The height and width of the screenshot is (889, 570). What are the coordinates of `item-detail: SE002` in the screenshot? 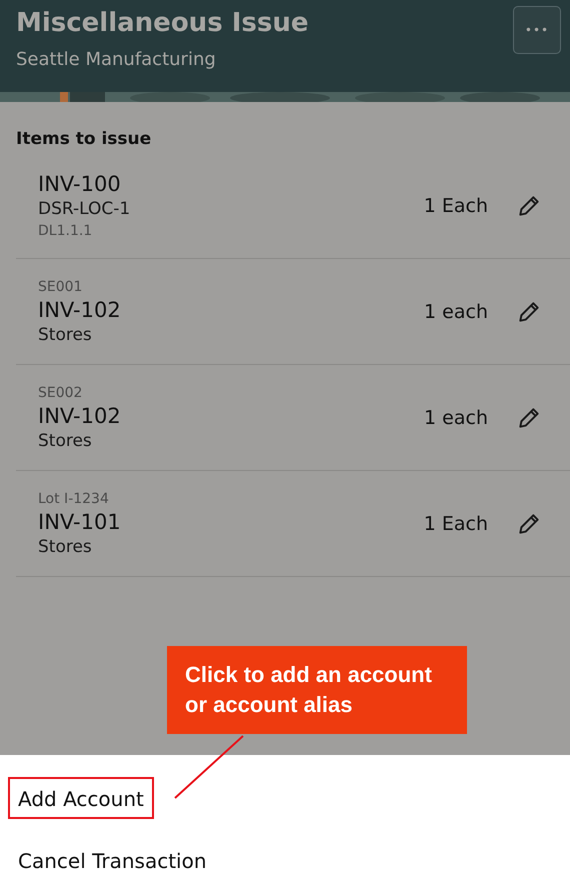 It's located at (61, 393).